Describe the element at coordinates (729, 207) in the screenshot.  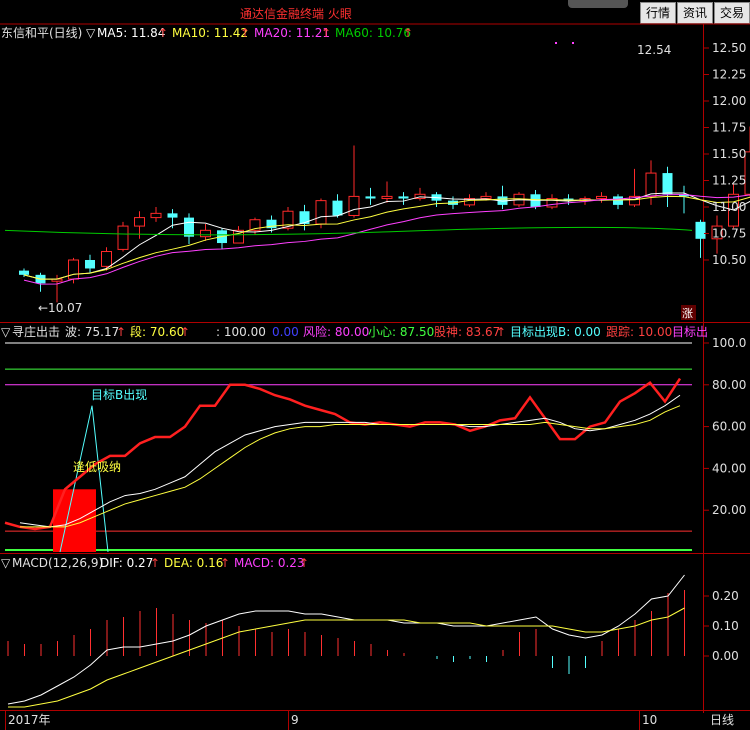
I see `price-tick-label: 11.00` at that location.